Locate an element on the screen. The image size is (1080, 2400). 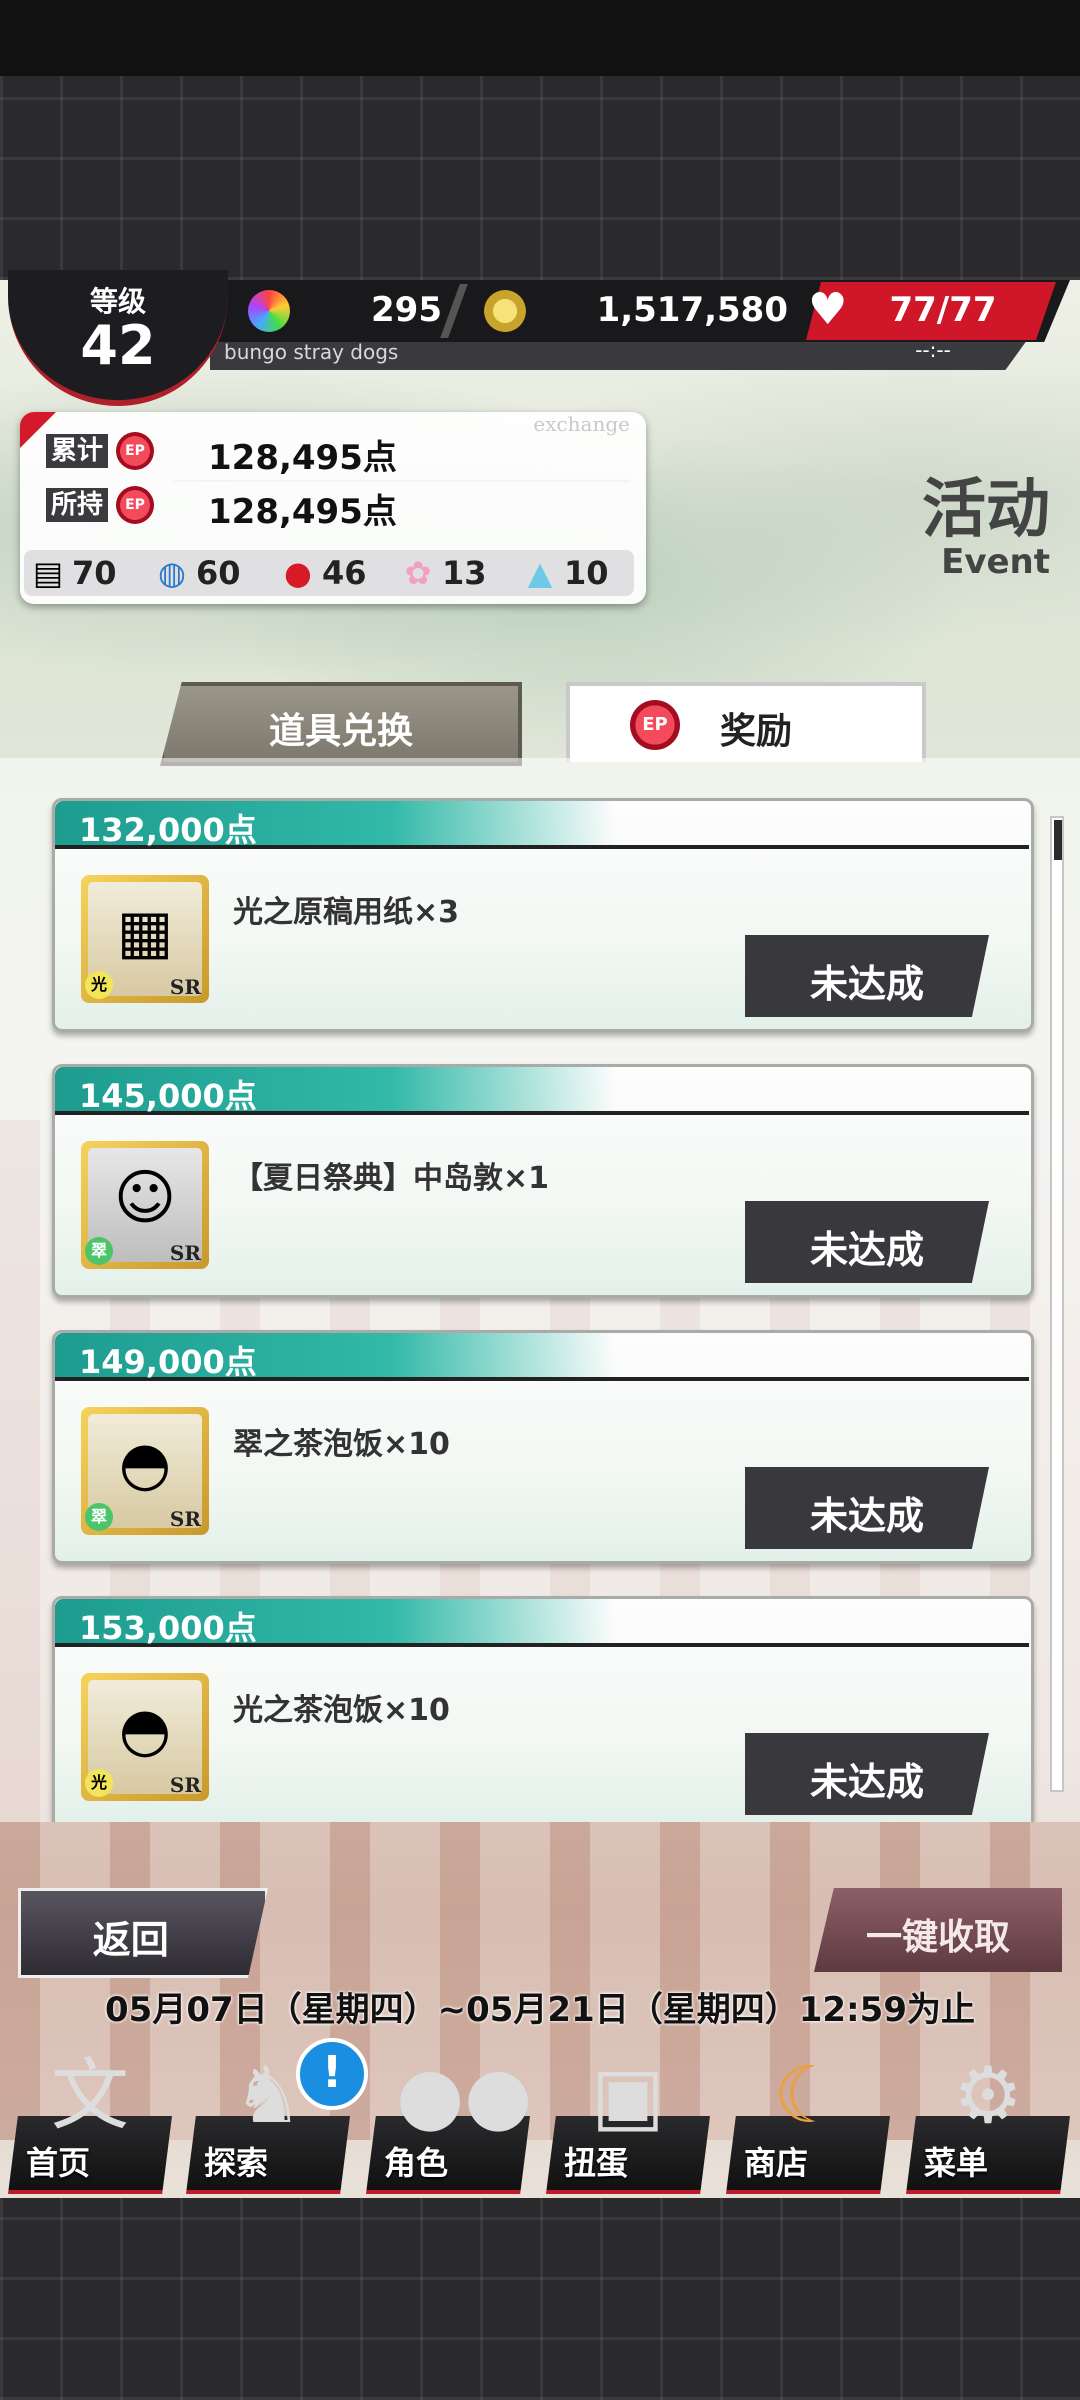
total-points-row: 累计 EP 128,495点 is located at coordinates (336, 453).